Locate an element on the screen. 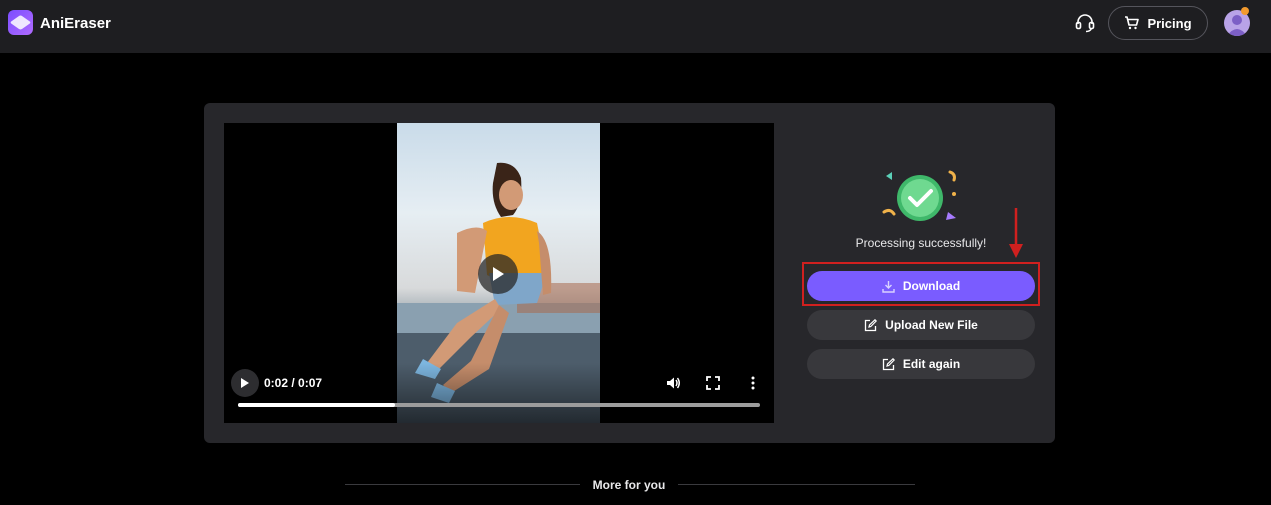 The width and height of the screenshot is (1271, 505). download-label: Download is located at coordinates (931, 286).